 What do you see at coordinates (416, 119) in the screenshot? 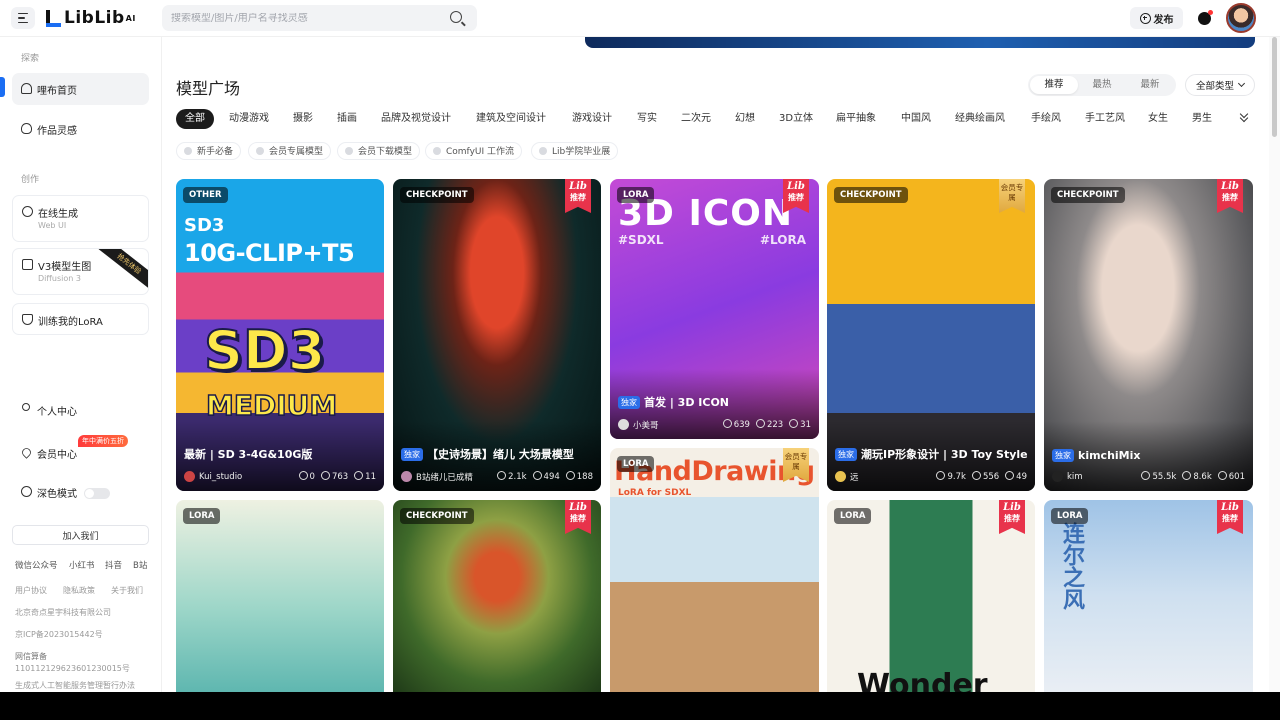
I see `category-tab: 品牌及视觉设计` at bounding box center [416, 119].